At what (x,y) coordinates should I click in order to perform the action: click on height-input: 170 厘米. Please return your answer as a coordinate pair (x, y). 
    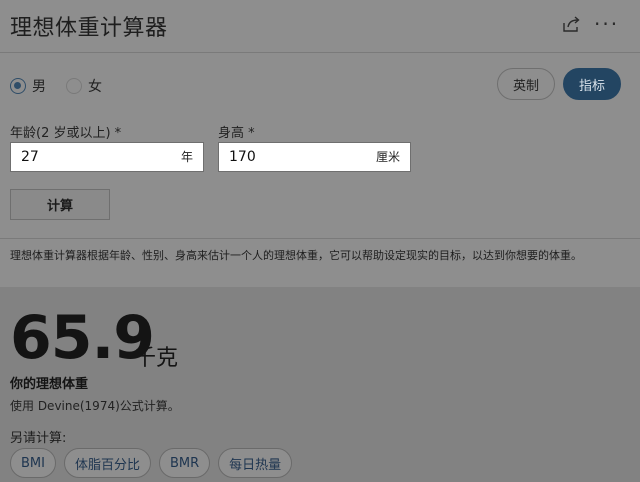
    Looking at the image, I should click on (314, 157).